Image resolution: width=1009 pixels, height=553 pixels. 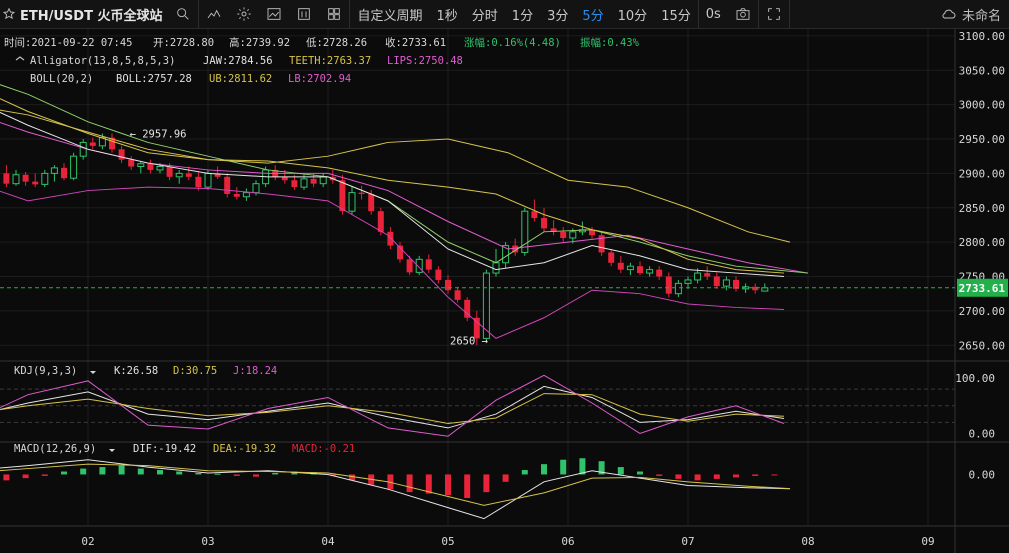 I want to click on time-tick-label: 08, so click(x=807, y=541).